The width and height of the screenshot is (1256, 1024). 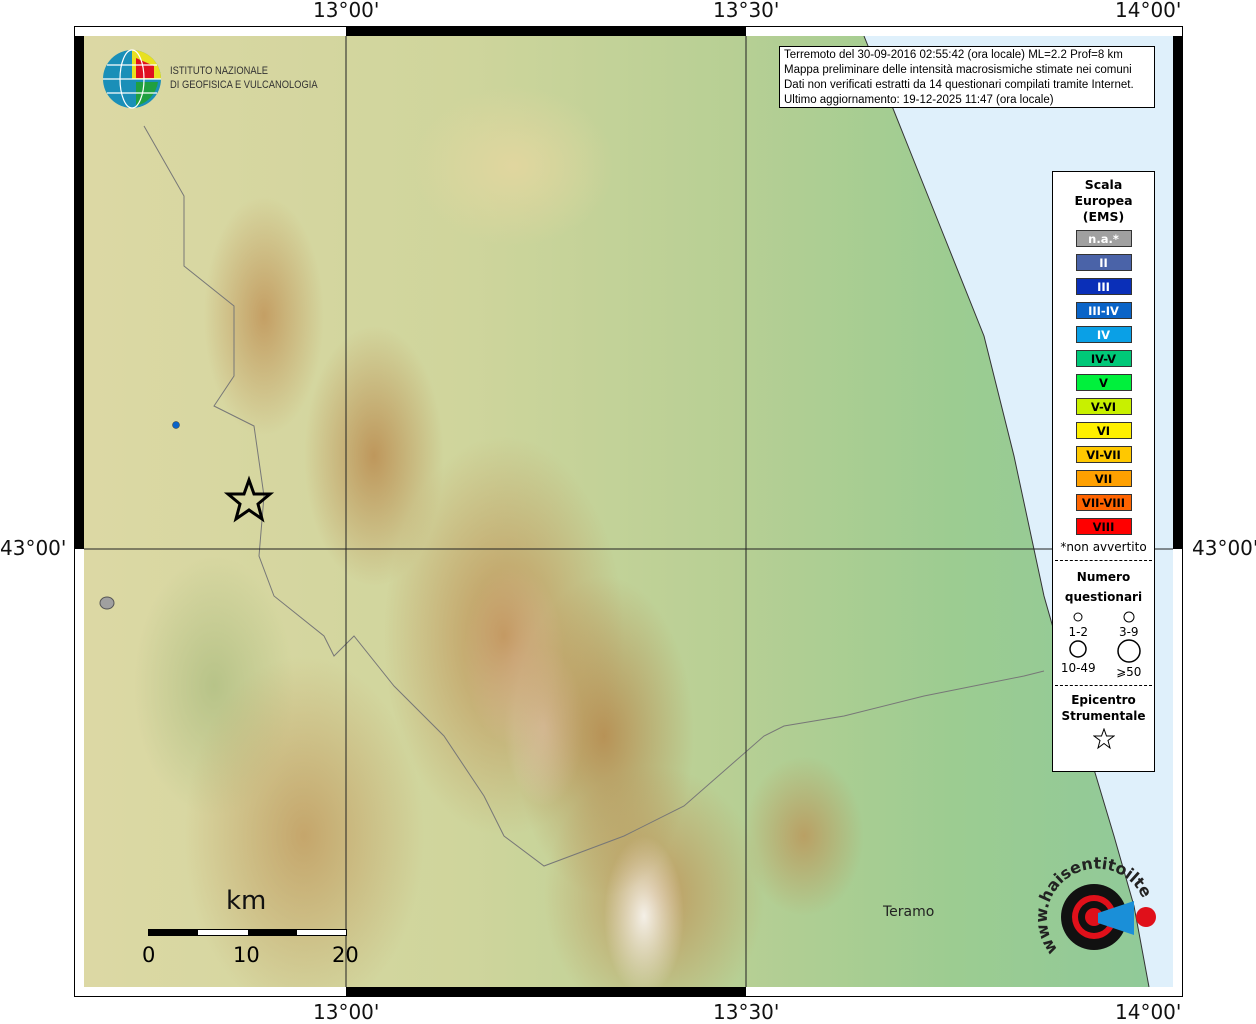 I want to click on intensity-point-iii-iv, so click(x=176, y=425).